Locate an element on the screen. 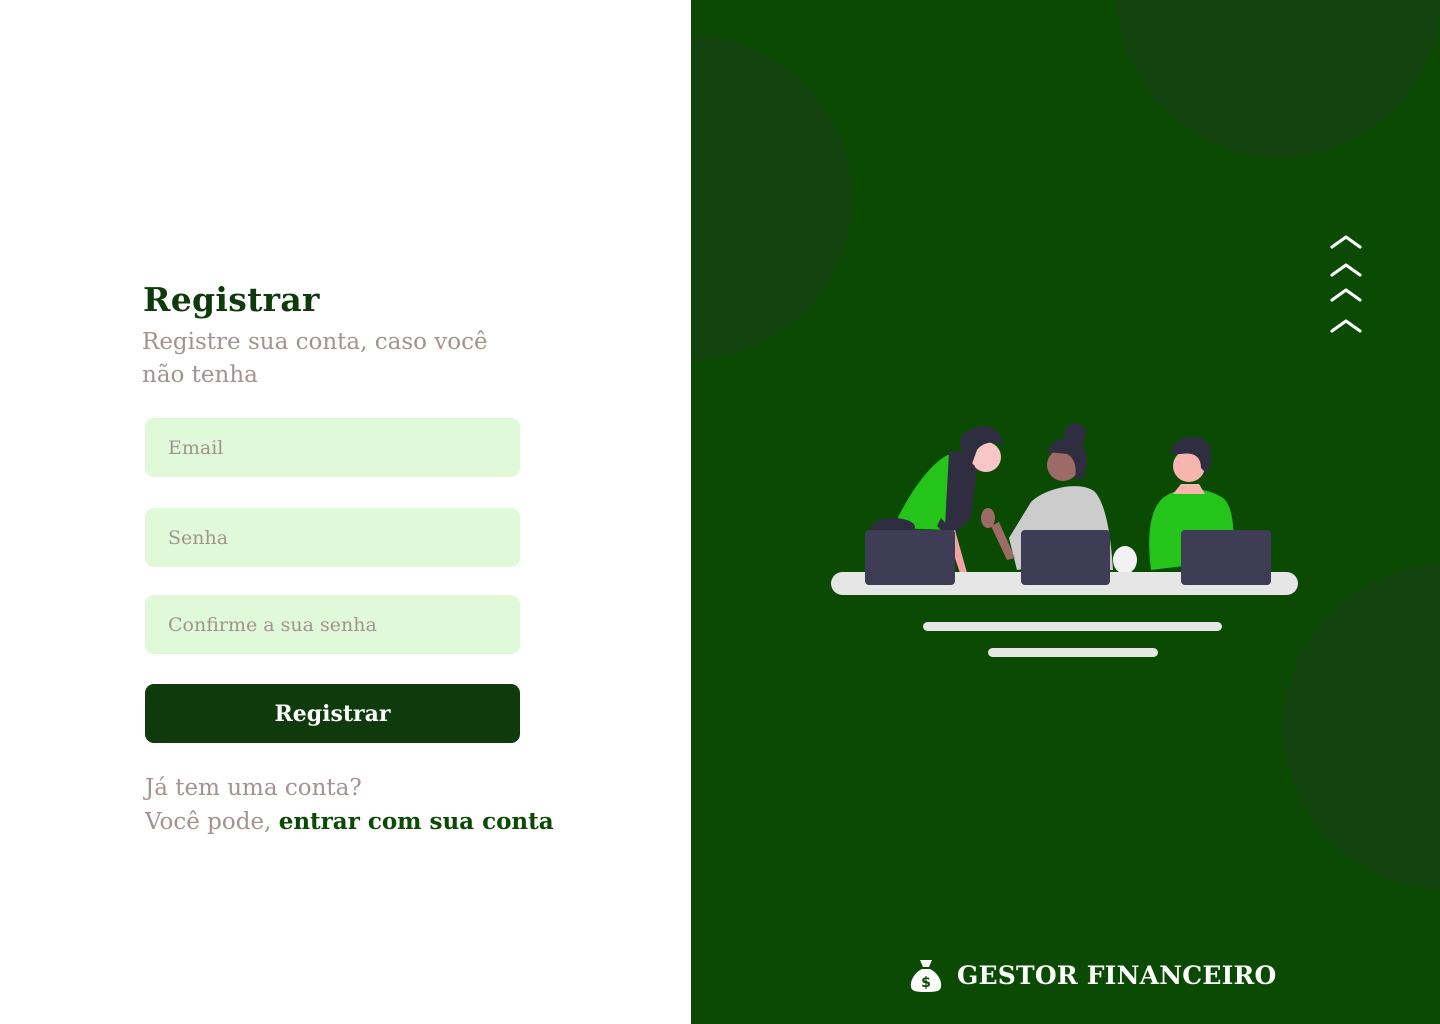 The width and height of the screenshot is (1440, 1024). email-field is located at coordinates (332, 447).